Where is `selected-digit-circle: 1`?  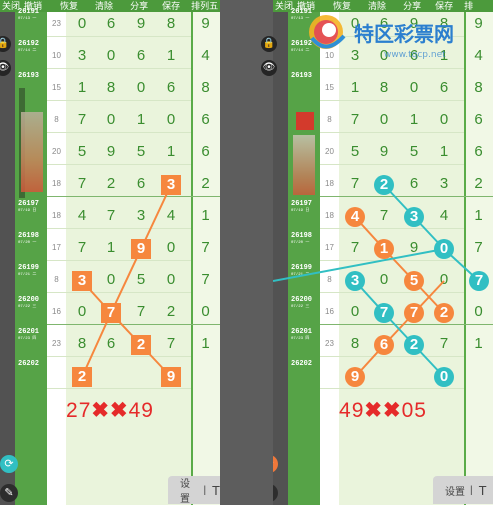 selected-digit-circle: 1 is located at coordinates (384, 249).